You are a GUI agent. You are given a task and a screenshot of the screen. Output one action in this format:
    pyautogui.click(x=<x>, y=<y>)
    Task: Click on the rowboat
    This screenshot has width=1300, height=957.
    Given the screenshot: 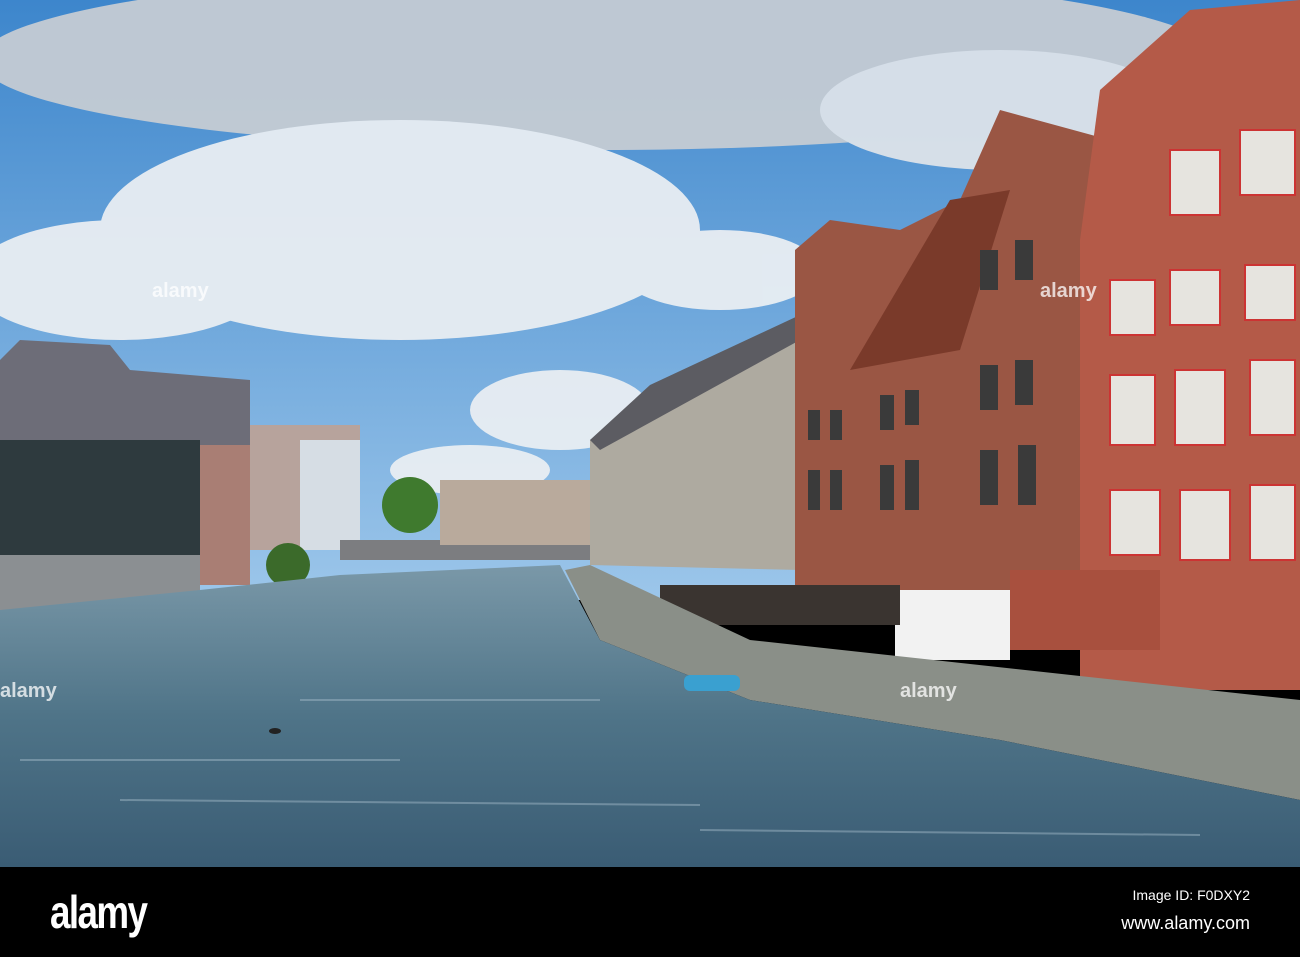 What is the action you would take?
    pyautogui.click(x=712, y=683)
    